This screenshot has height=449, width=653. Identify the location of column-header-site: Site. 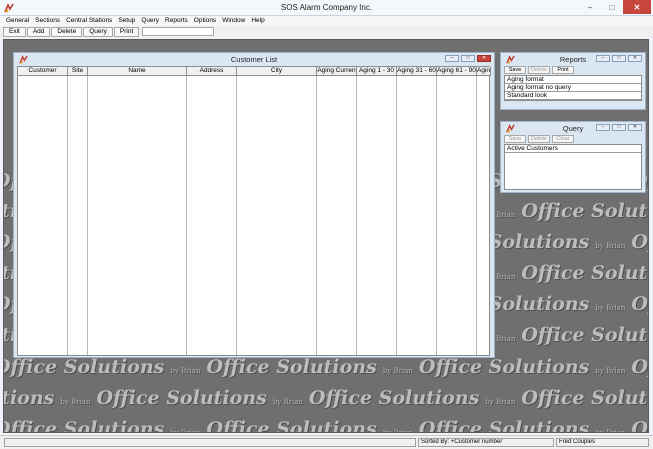
(78, 71).